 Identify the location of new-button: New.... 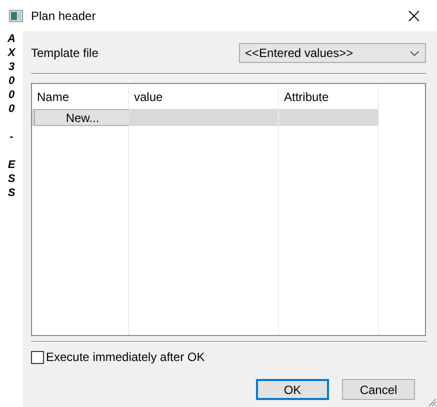
(82, 117).